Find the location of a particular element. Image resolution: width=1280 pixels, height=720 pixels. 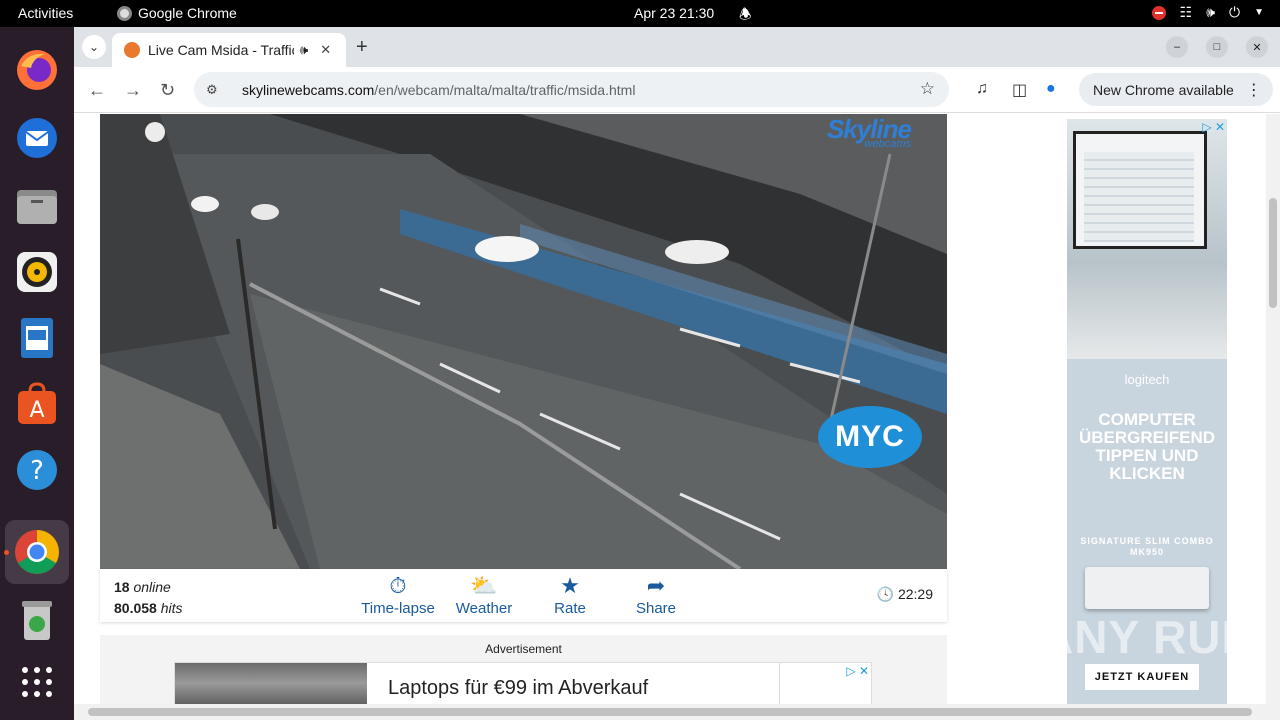

myc-badge: MYC is located at coordinates (870, 437).